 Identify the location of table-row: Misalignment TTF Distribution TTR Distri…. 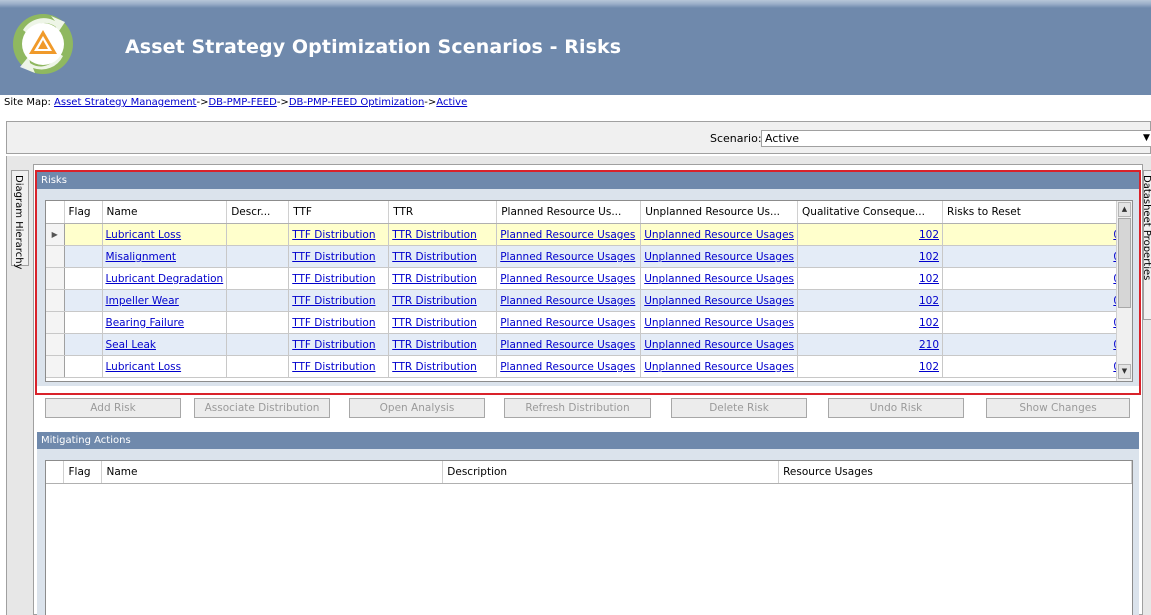
(585, 256).